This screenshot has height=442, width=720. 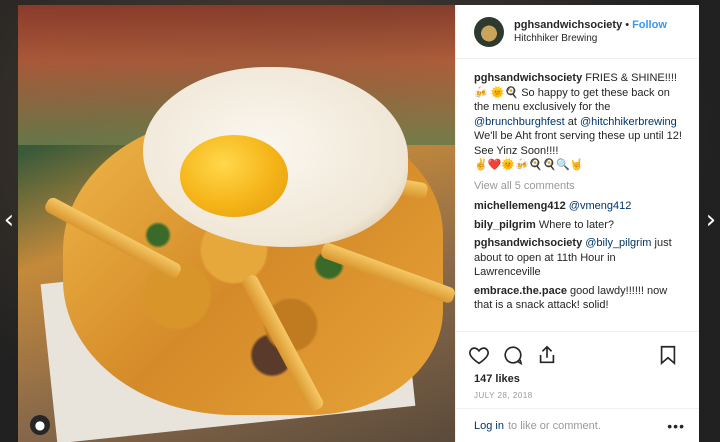 I want to click on comment-mention: @bily_pilgrim, so click(x=618, y=243).